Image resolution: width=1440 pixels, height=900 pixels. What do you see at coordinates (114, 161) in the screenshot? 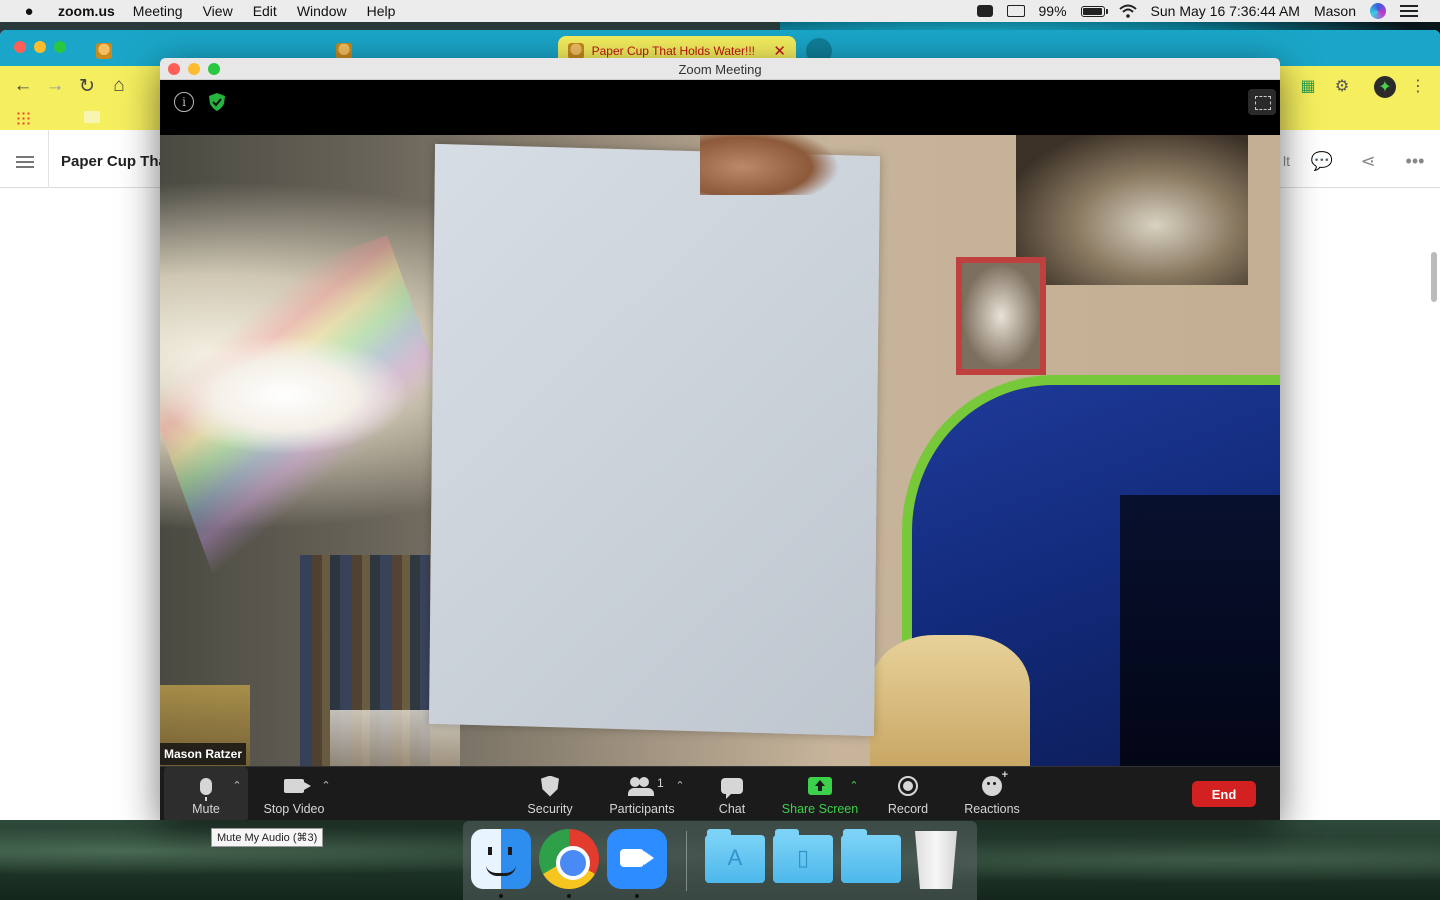
I see `document-title: Paper Cup Tha` at bounding box center [114, 161].